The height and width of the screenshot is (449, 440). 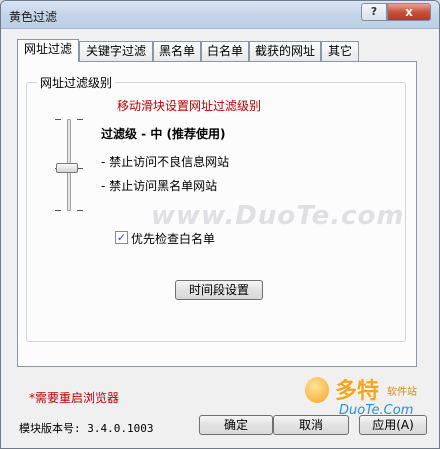 I want to click on watermark-brand-sub: 软件站, so click(x=402, y=392).